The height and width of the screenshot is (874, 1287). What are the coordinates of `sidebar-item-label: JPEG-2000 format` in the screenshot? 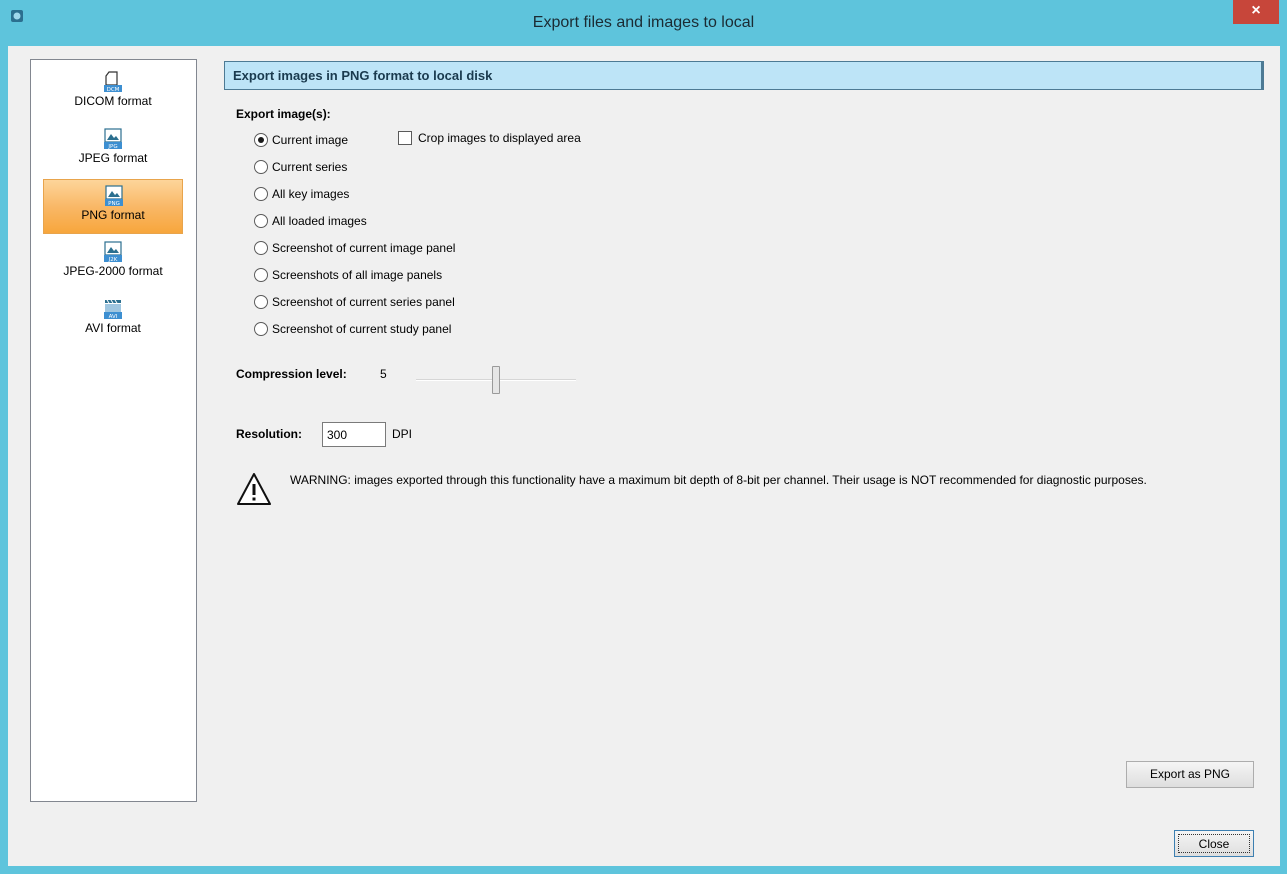 It's located at (113, 271).